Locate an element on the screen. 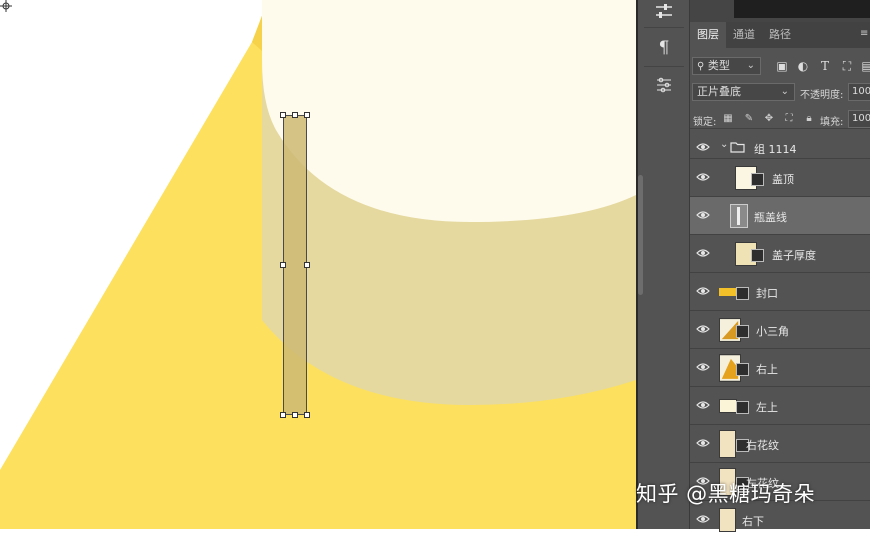 This screenshot has width=870, height=538. layer-row: 盖顶 is located at coordinates (780, 177).